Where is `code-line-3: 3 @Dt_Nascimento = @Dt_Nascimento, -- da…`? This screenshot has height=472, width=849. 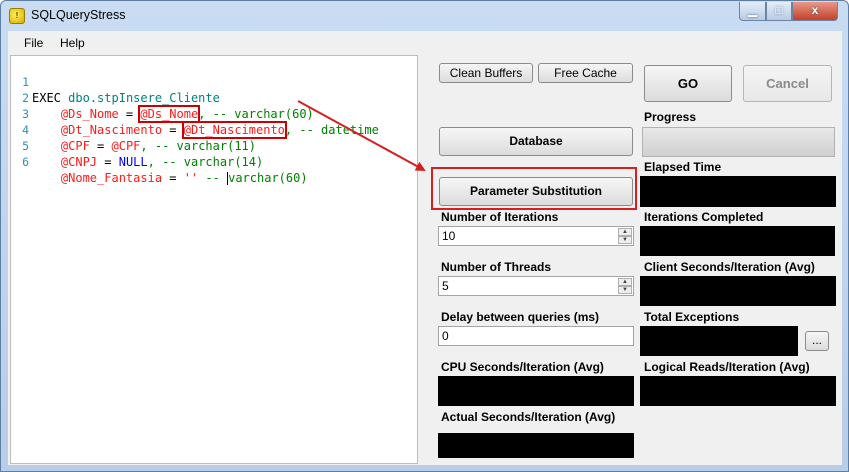
code-line-3: 3 @Dt_Nascimento = @Dt_Nascimento, -- da… is located at coordinates (195, 114).